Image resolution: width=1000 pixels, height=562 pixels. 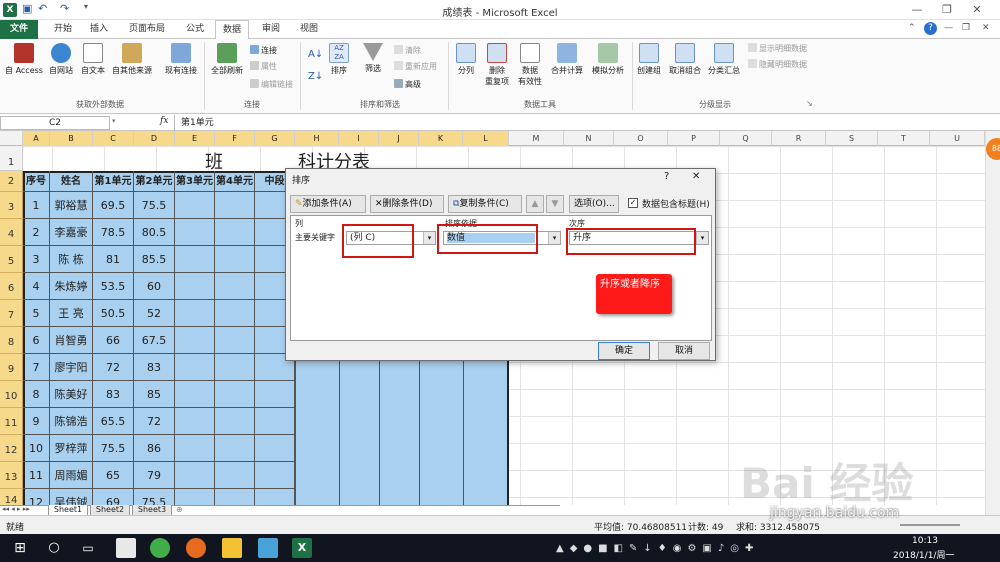 What do you see at coordinates (88, 548) in the screenshot?
I see `task-view-icon: ▭` at bounding box center [88, 548].